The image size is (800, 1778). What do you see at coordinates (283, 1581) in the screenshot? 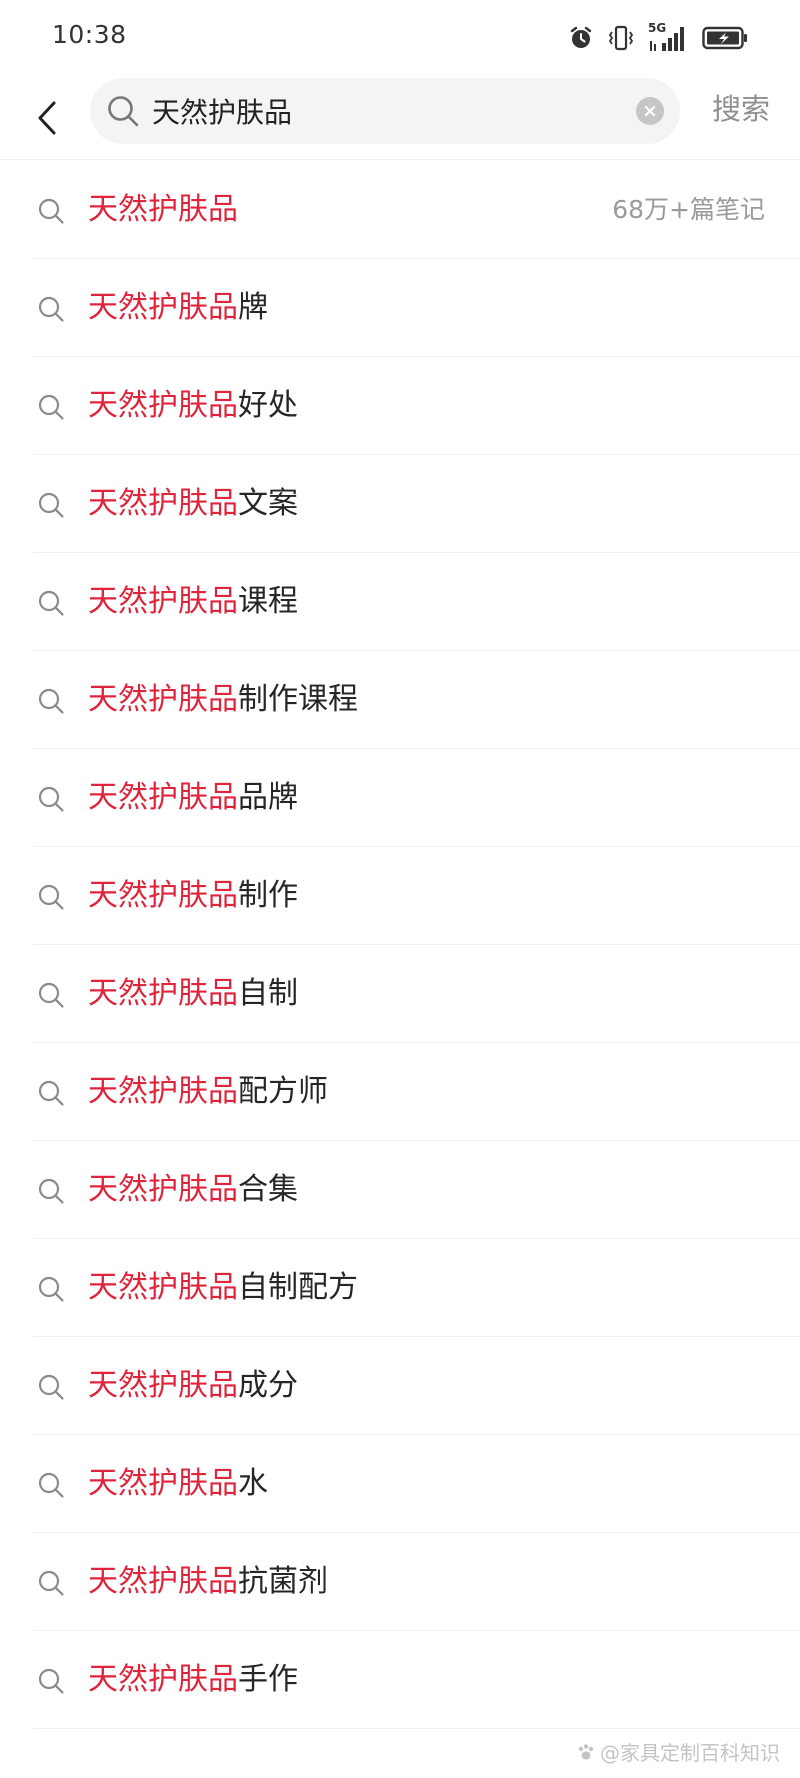
I see `suggestion-suffix: 抗菌剂` at bounding box center [283, 1581].